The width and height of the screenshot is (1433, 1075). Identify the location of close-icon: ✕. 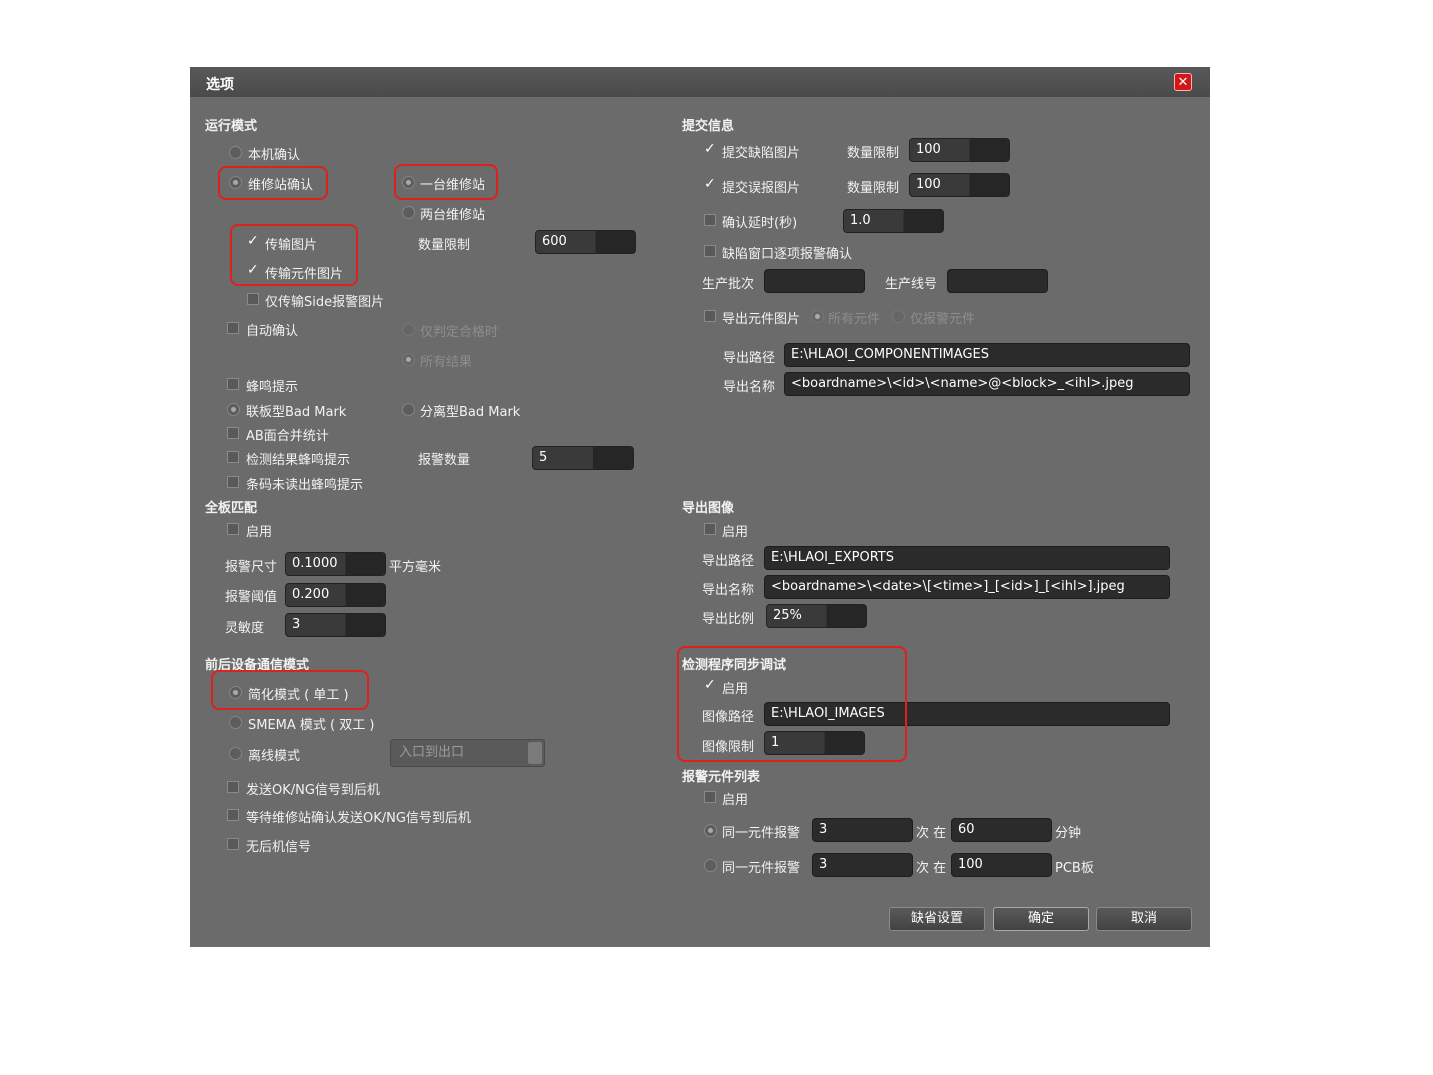
(1183, 82).